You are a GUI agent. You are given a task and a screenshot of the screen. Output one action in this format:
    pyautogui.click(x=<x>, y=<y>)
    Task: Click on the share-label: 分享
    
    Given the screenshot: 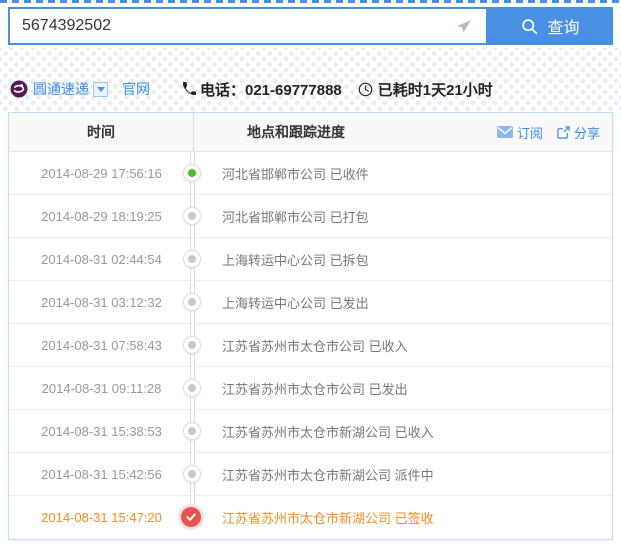 What is the action you would take?
    pyautogui.click(x=586, y=133)
    